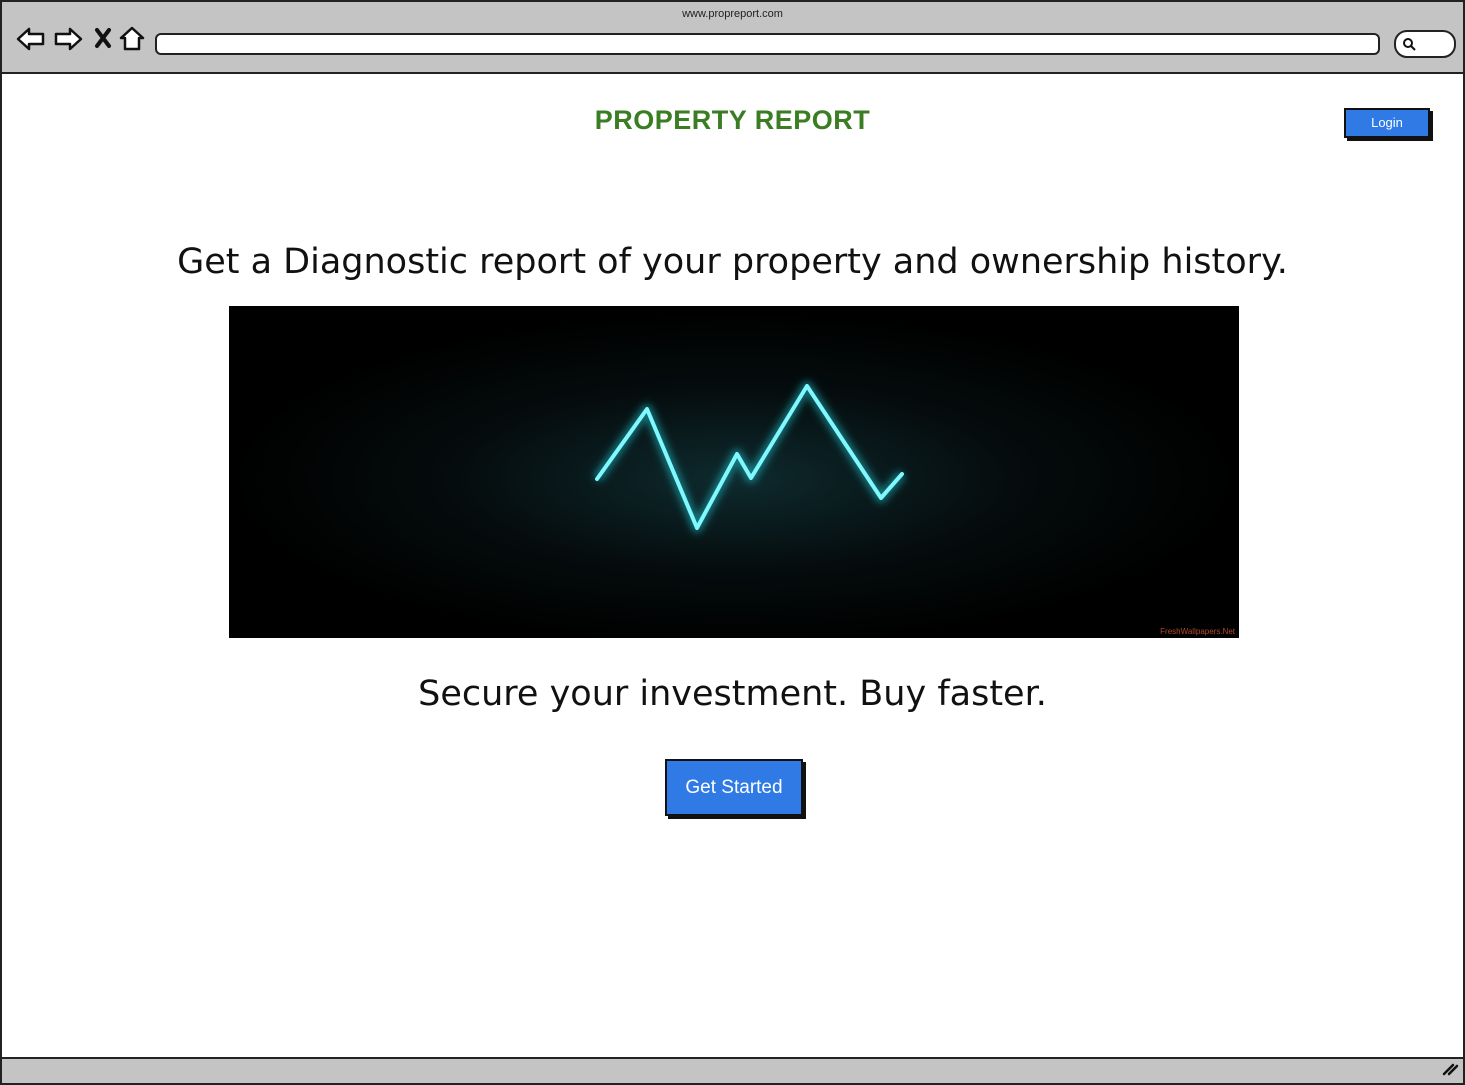  What do you see at coordinates (105, 39) in the screenshot?
I see `close-icon` at bounding box center [105, 39].